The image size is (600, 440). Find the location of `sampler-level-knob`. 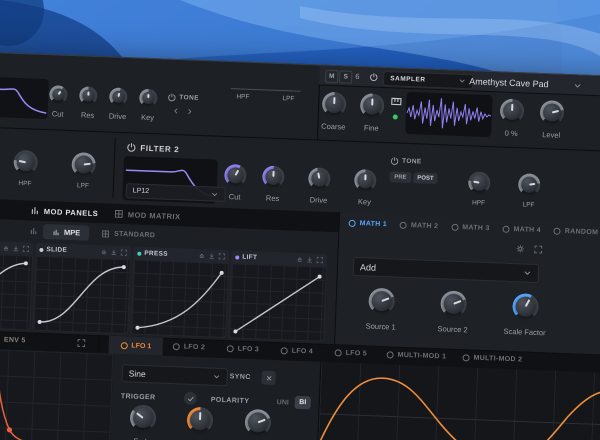

sampler-level-knob is located at coordinates (552, 112).